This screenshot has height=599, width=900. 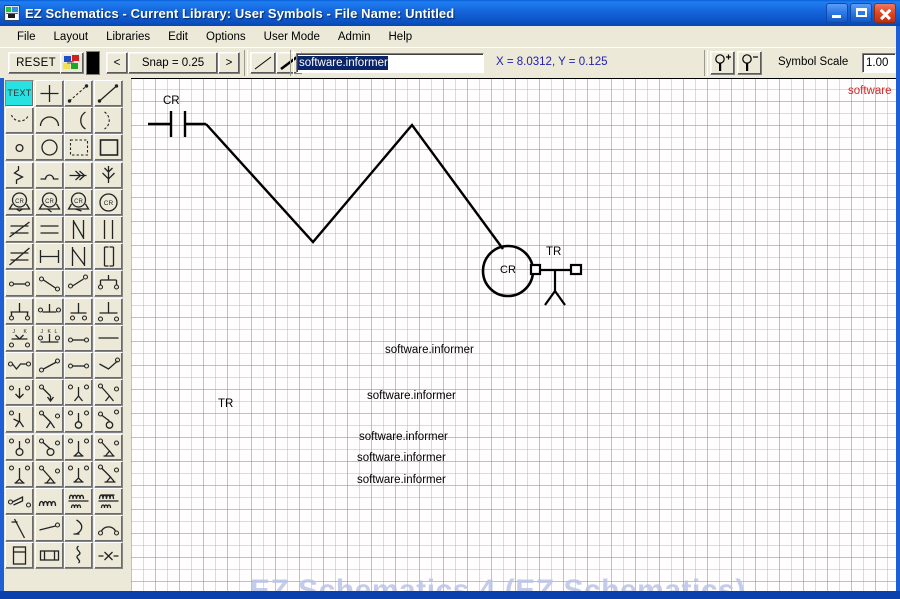 What do you see at coordinates (117, 63) in the screenshot?
I see `snap-decrease-button: <` at bounding box center [117, 63].